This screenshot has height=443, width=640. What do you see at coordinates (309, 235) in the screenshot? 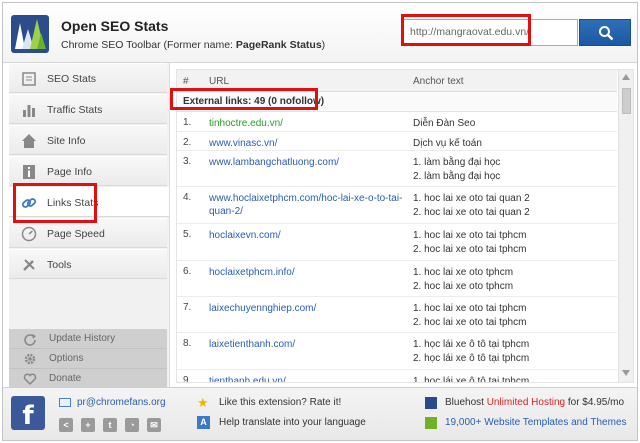
I see `row-url-link: hoclaixevn.com/` at bounding box center [309, 235].